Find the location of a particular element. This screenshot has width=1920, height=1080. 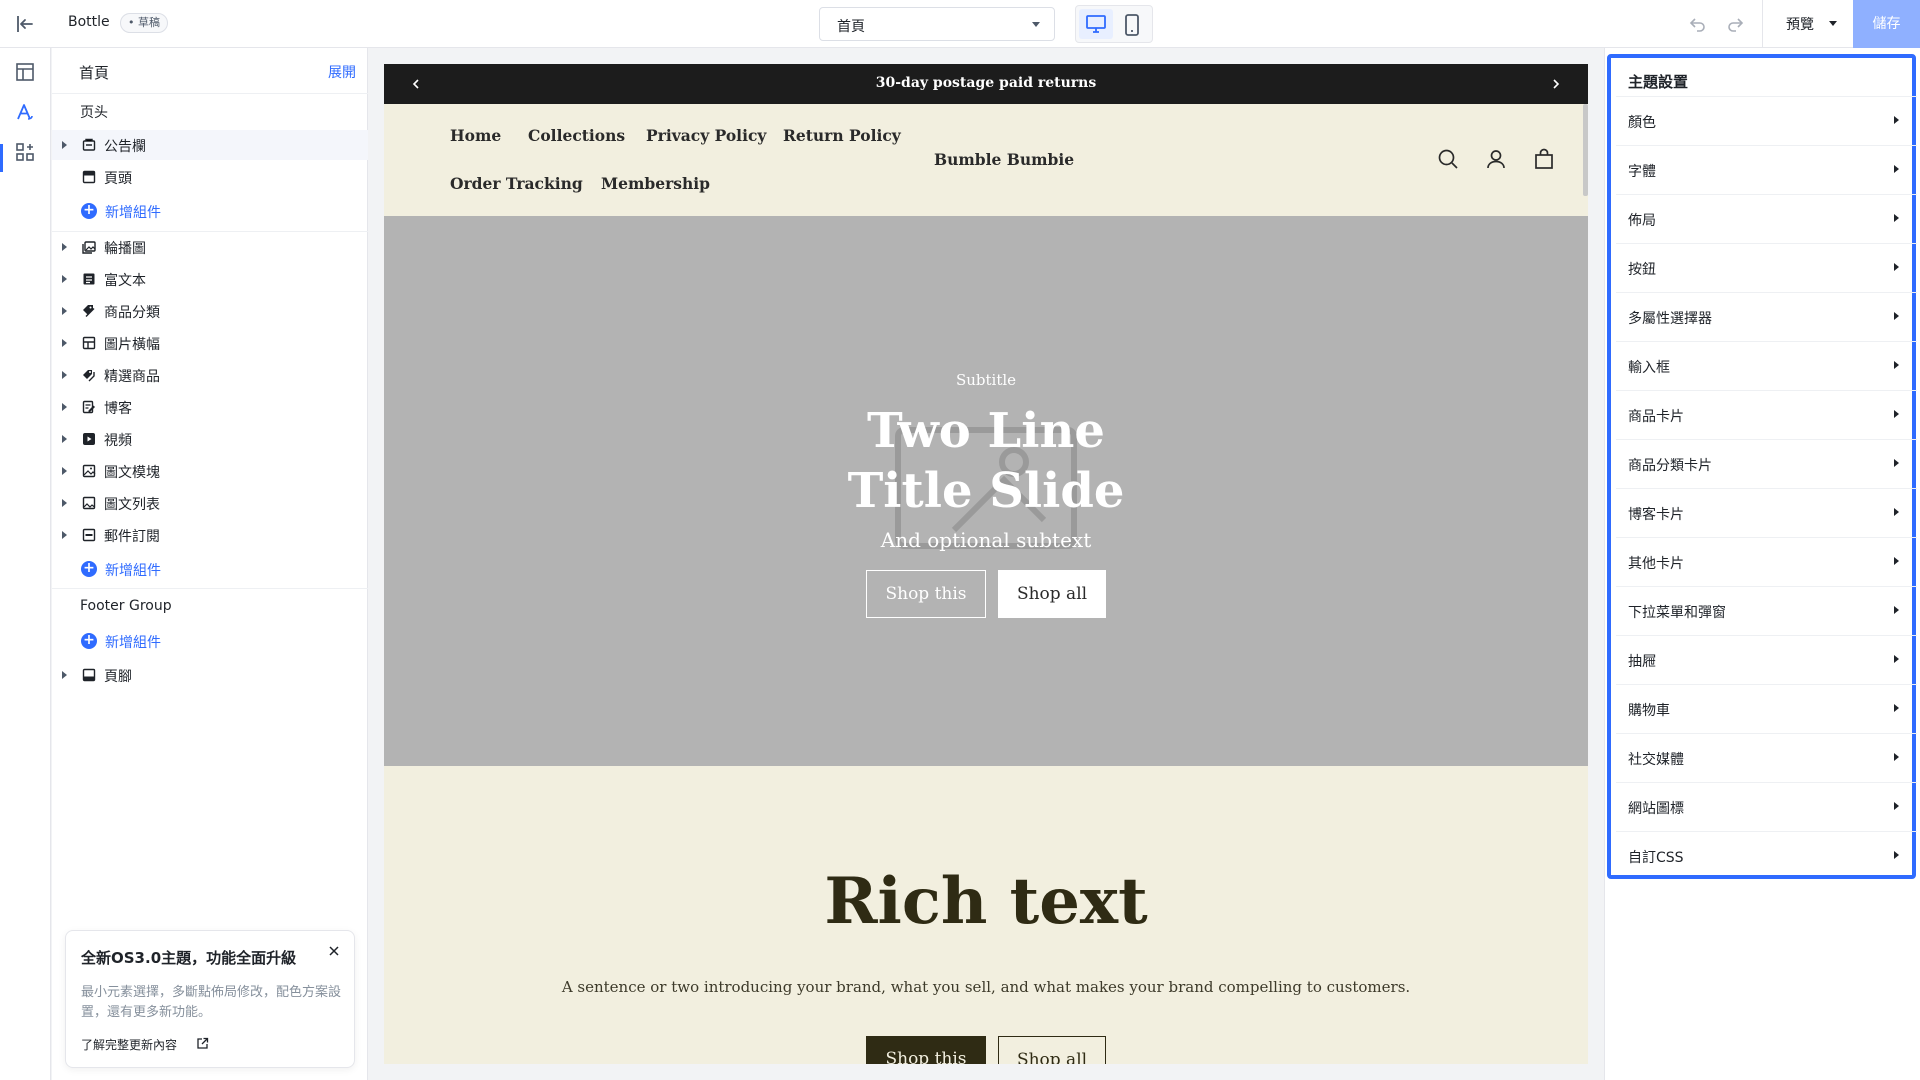

page-select: 首頁 is located at coordinates (937, 24).